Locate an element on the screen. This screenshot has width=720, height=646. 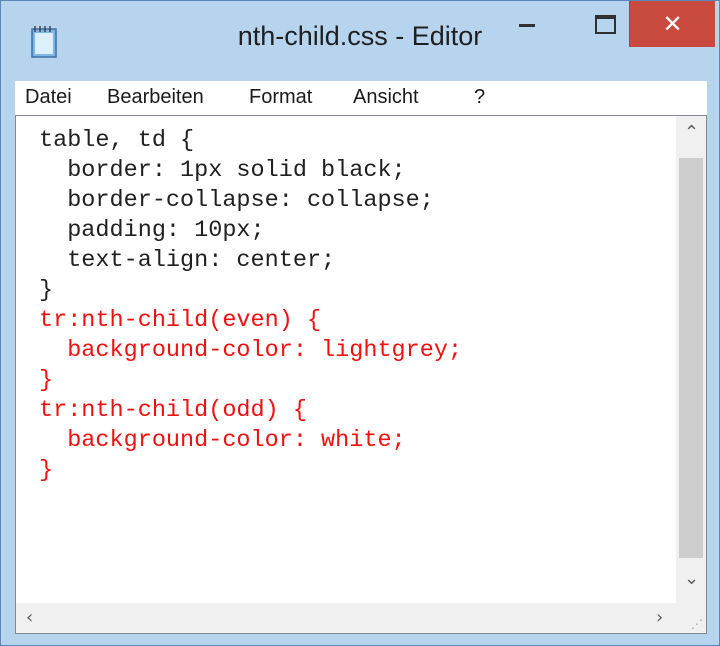
code-line: border: 1px solid black; is located at coordinates (222, 170).